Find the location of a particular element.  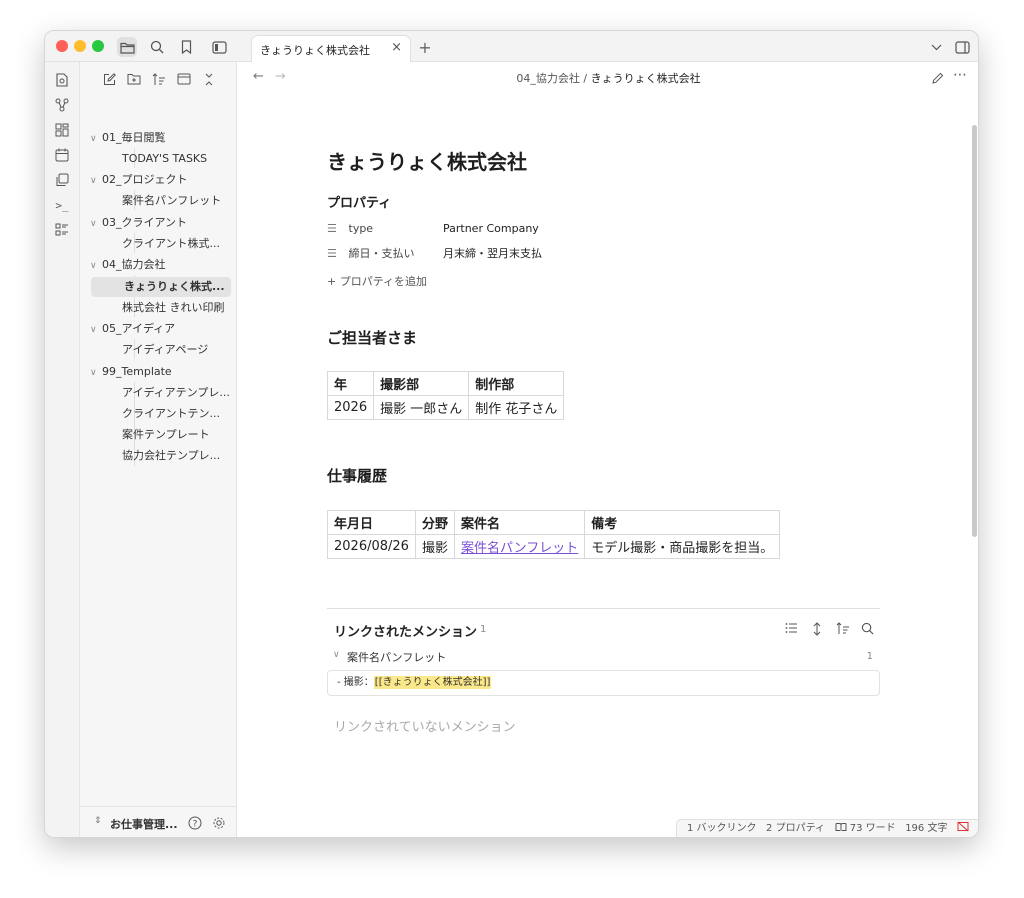

list-toggle-icon is located at coordinates (791, 630).